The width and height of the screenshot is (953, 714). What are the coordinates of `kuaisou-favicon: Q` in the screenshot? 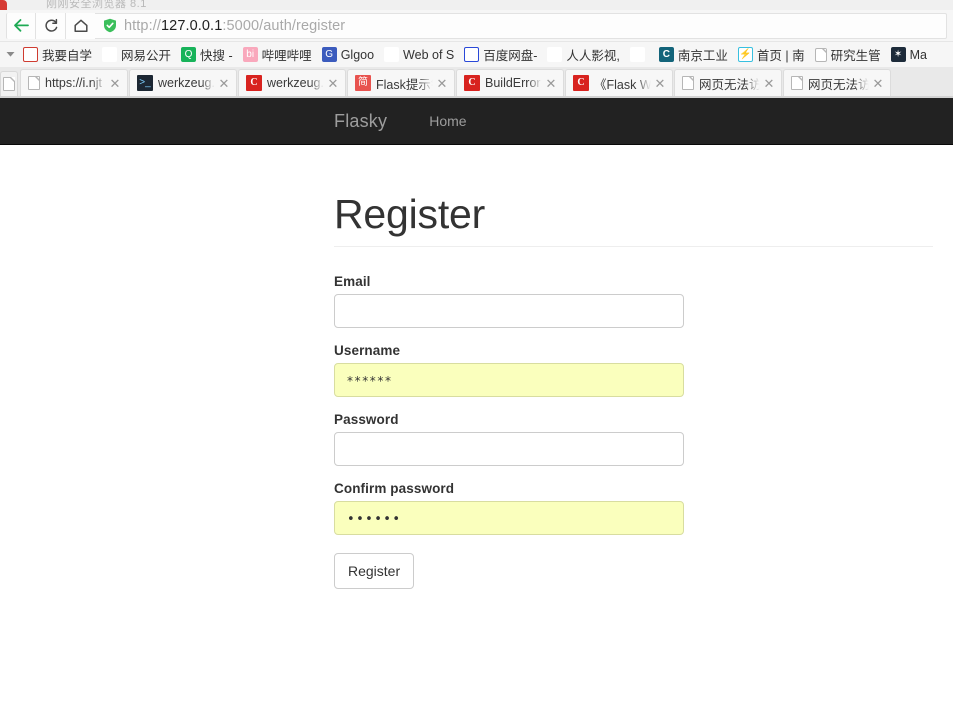 It's located at (189, 54).